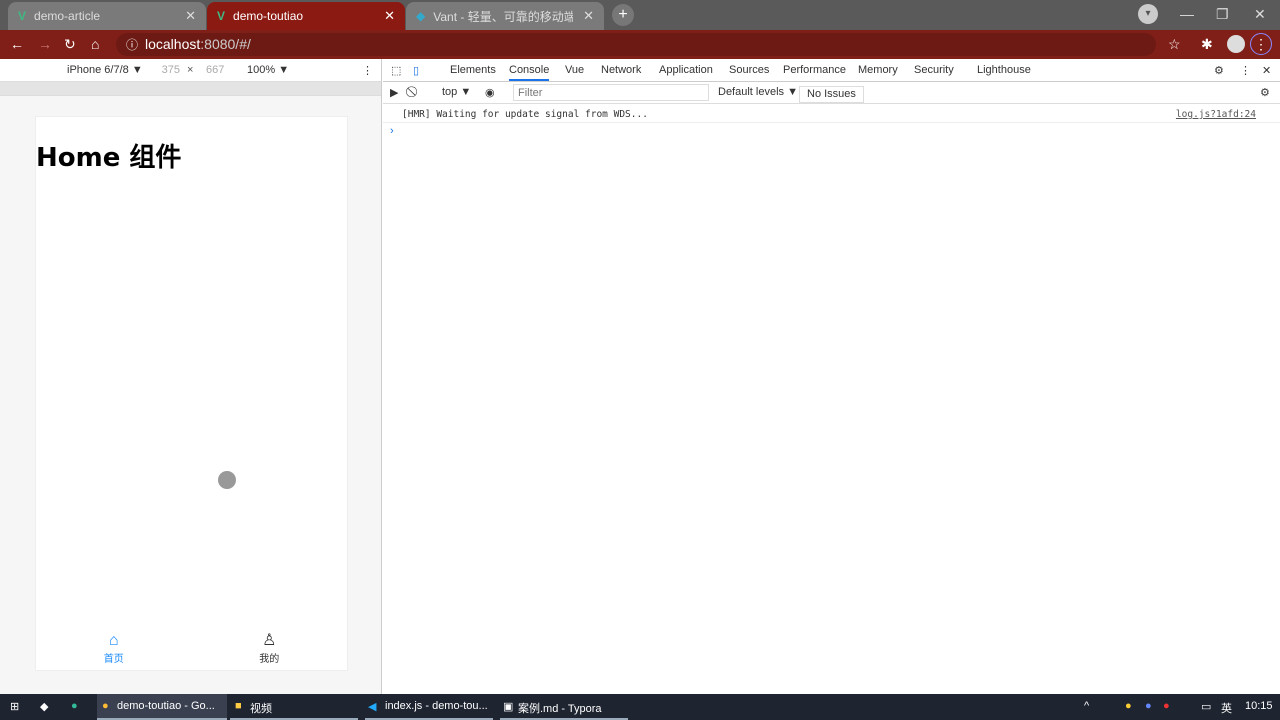 This screenshot has width=1280, height=720. Describe the element at coordinates (1261, 44) in the screenshot. I see `chrome-menu-icon: ⋮` at that location.